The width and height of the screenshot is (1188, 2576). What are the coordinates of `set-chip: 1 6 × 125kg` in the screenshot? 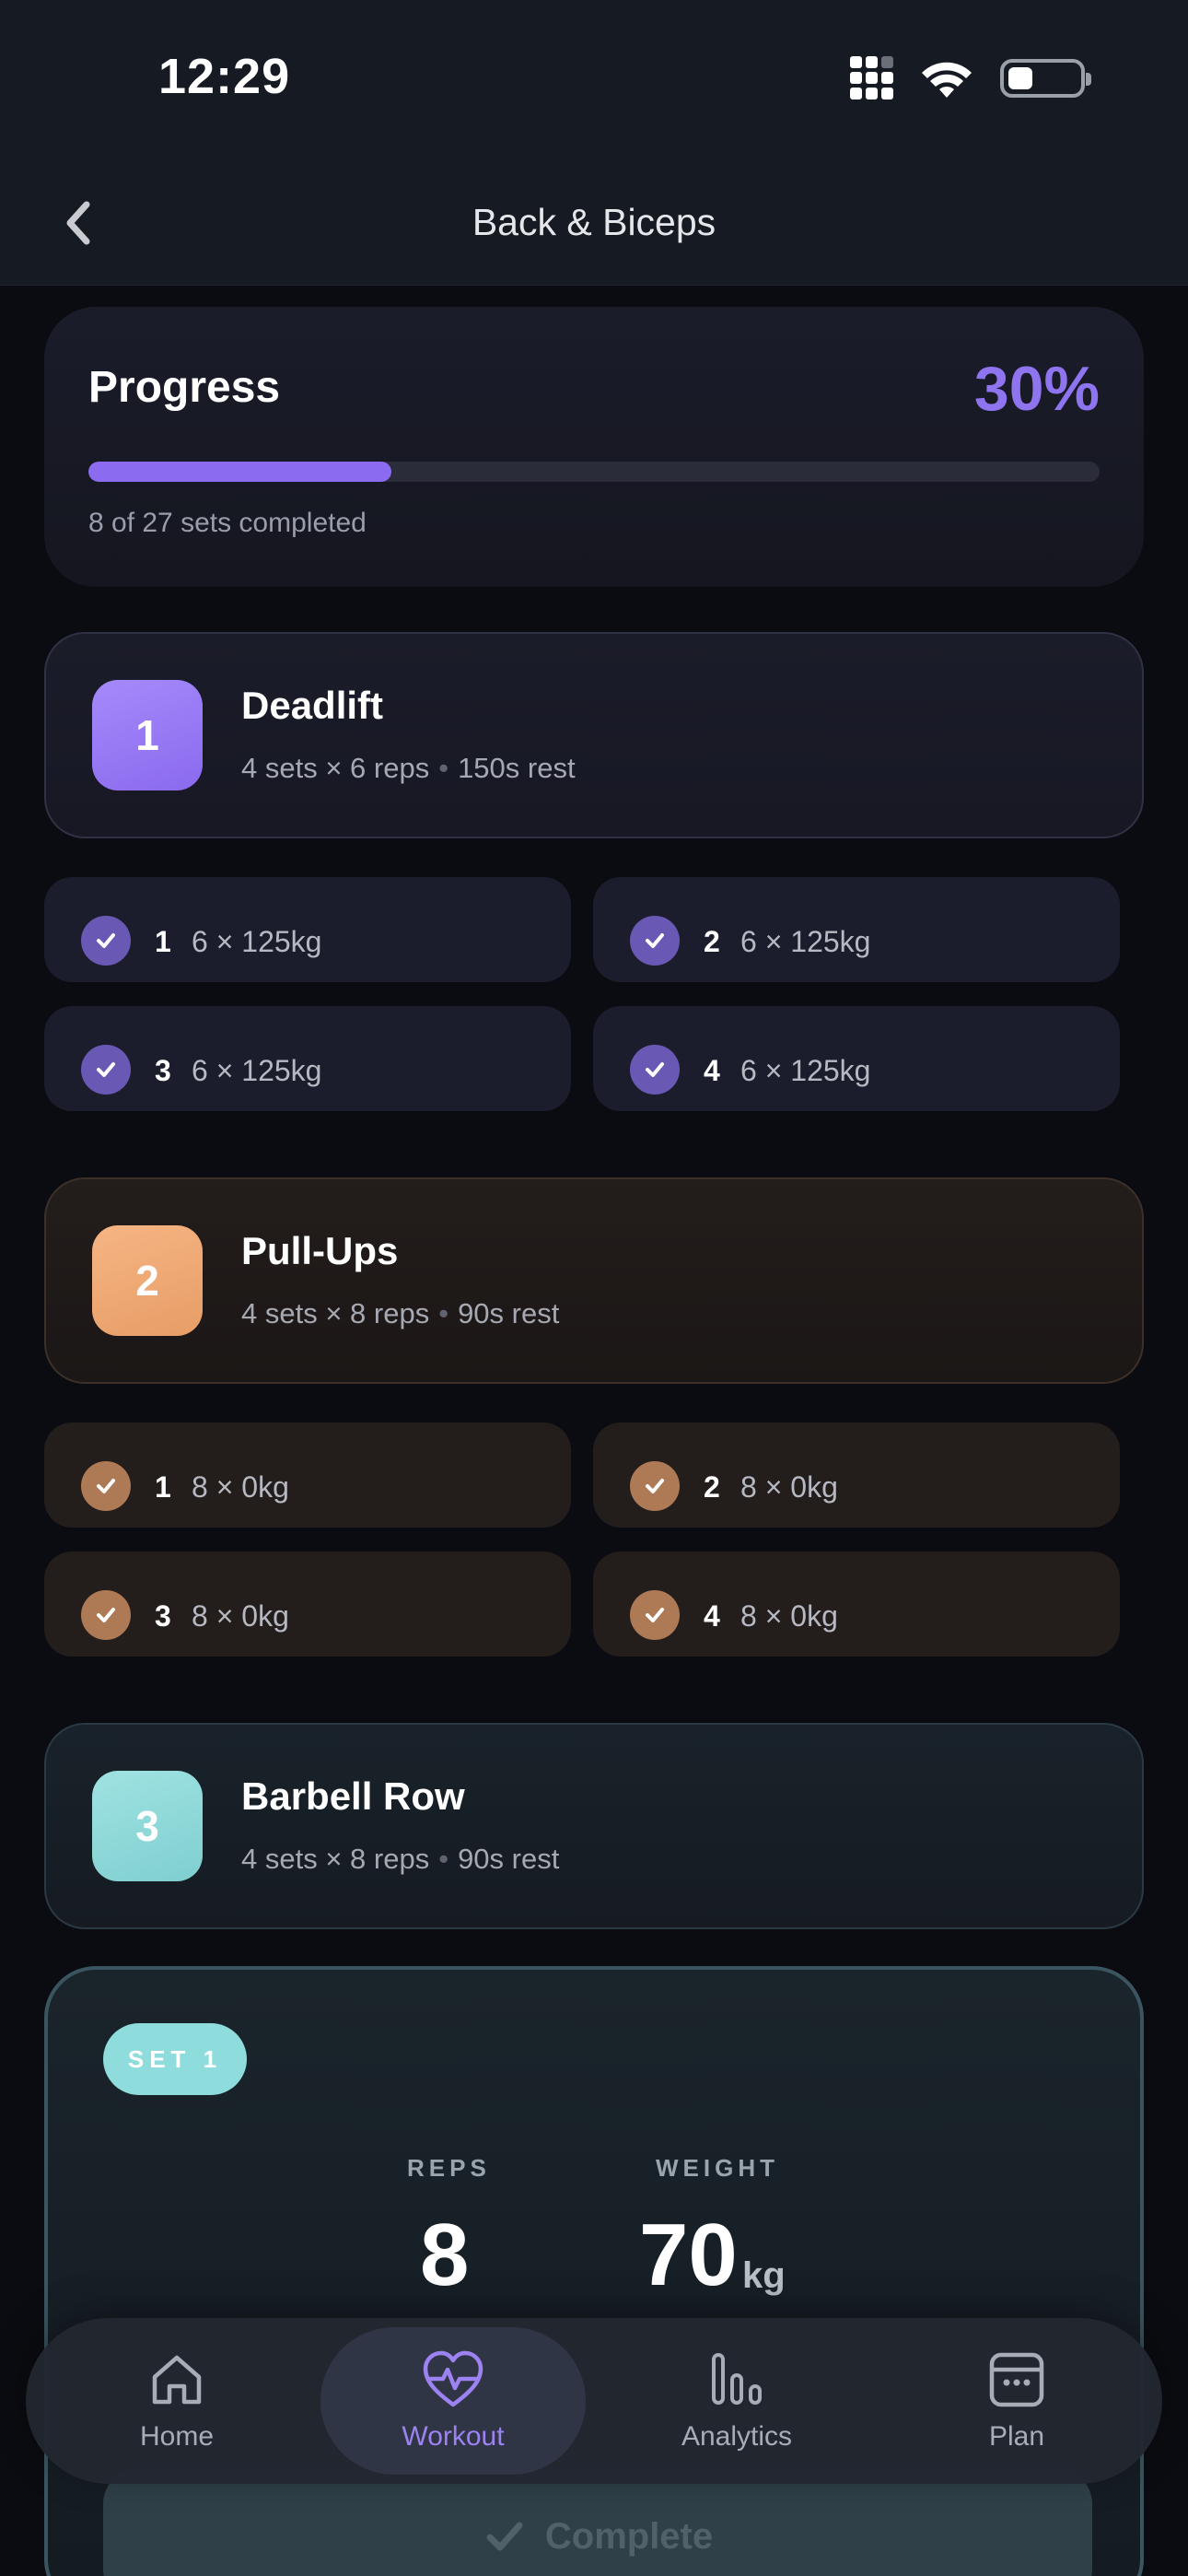 It's located at (307, 929).